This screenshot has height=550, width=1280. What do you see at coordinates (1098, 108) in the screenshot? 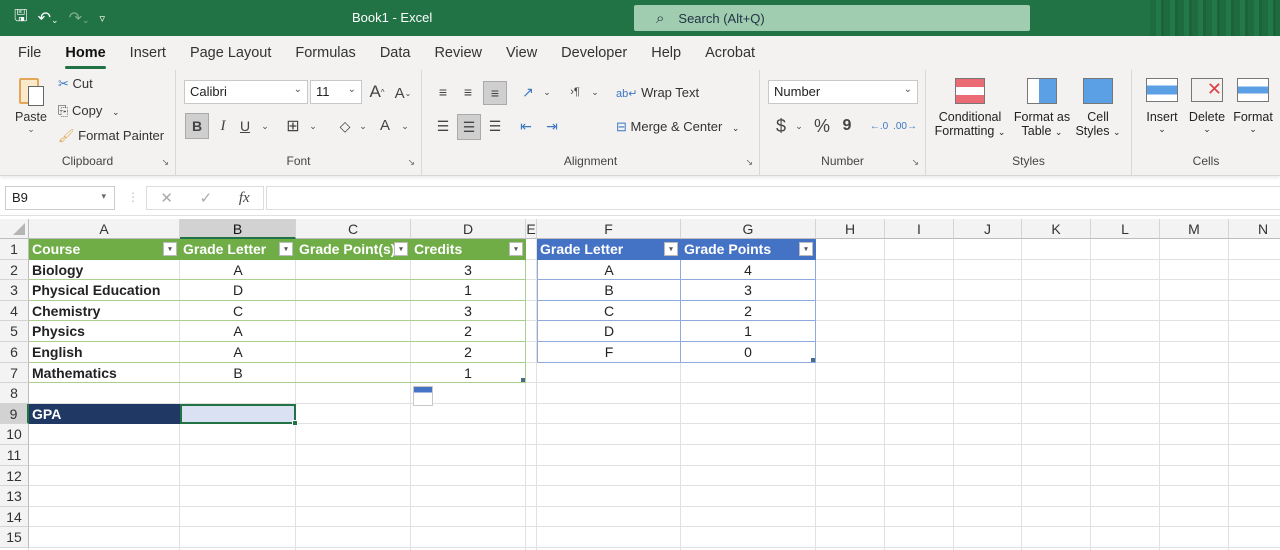
I see `cell-styles-button: Cell Styles ⌄` at bounding box center [1098, 108].